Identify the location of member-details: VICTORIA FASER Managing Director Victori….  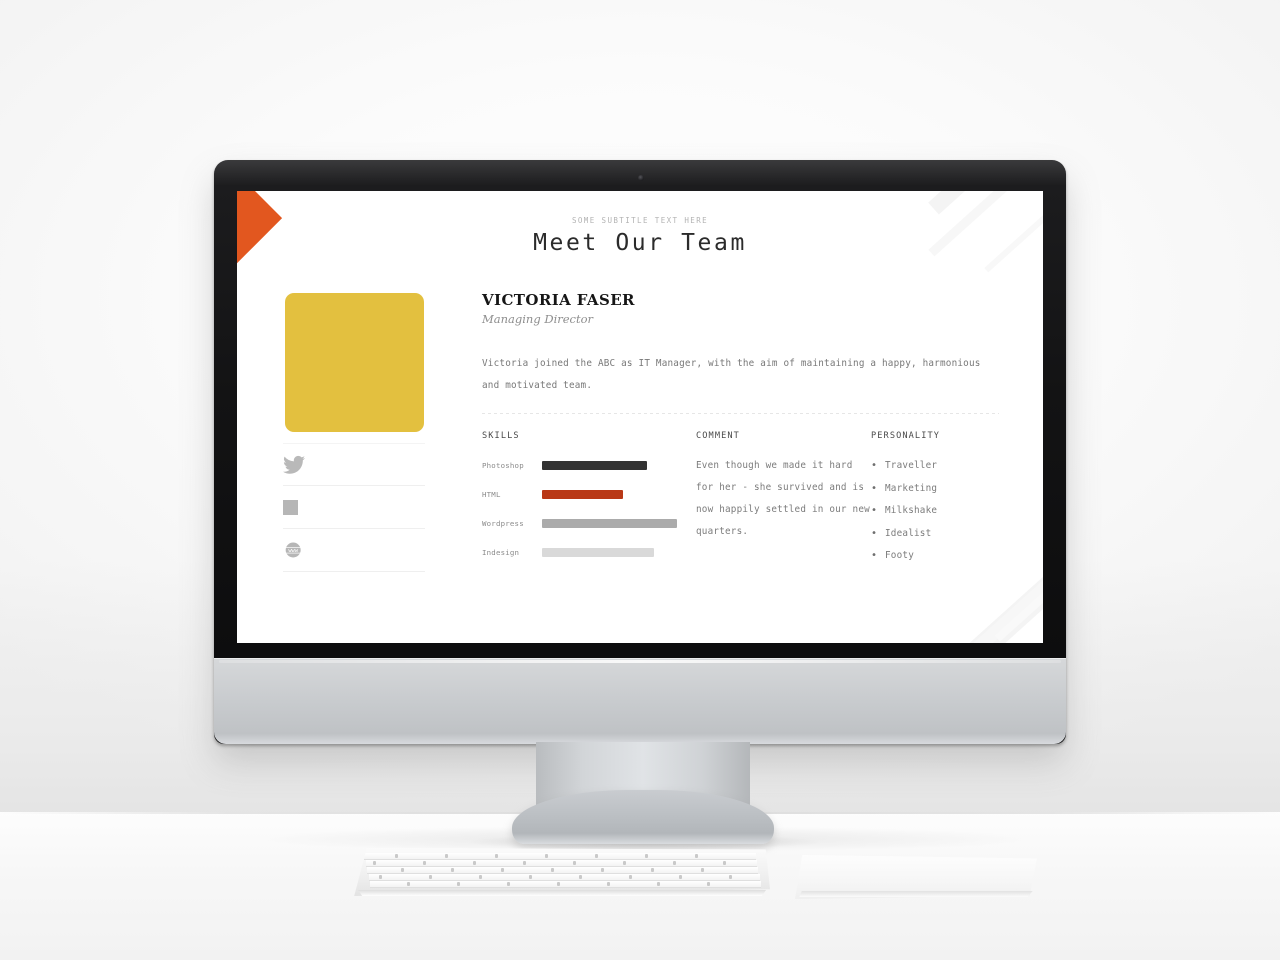
(740, 431).